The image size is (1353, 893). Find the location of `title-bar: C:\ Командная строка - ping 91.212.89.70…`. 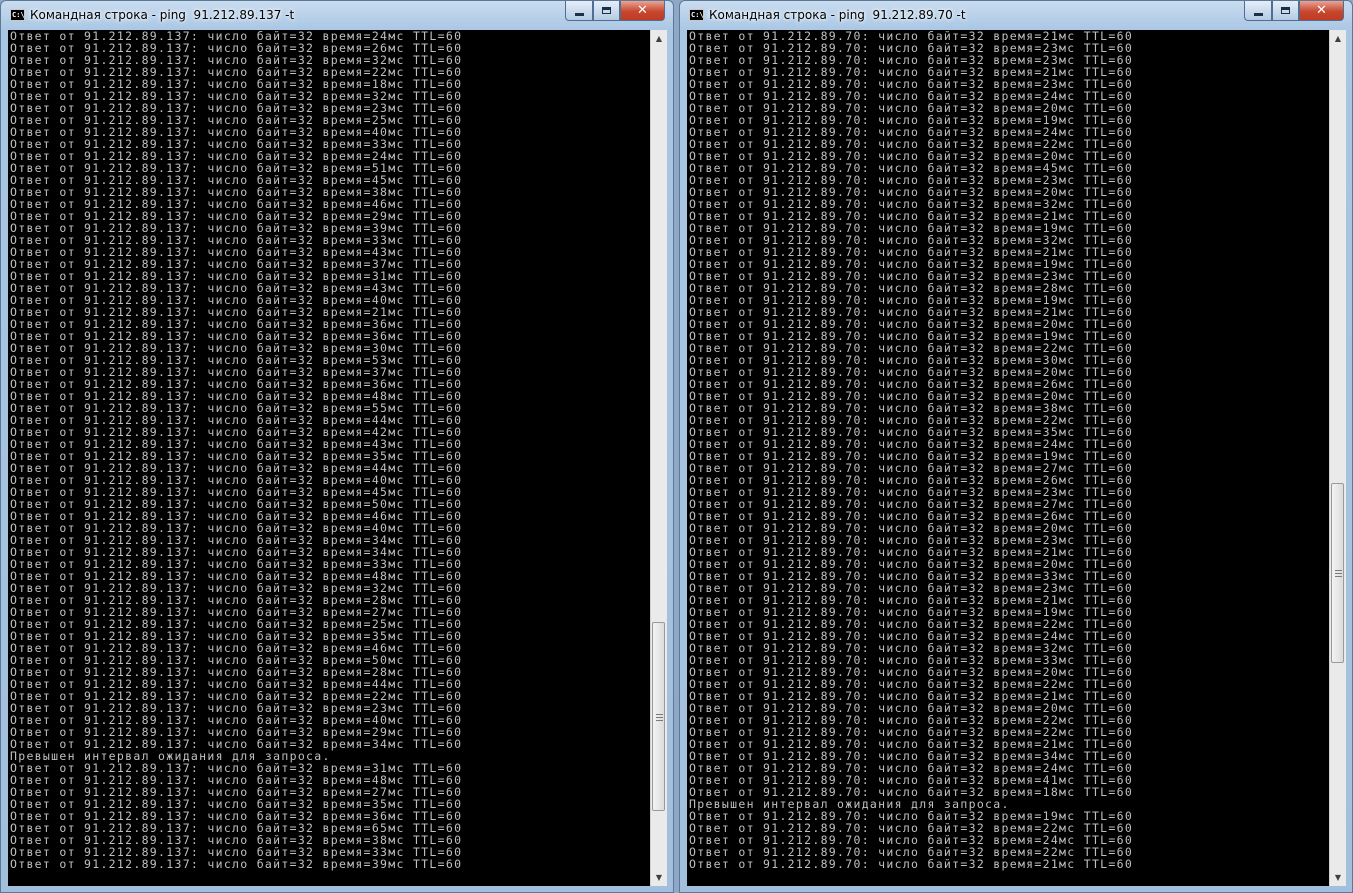

title-bar: C:\ Командная строка - ping 91.212.89.70… is located at coordinates (1016, 15).